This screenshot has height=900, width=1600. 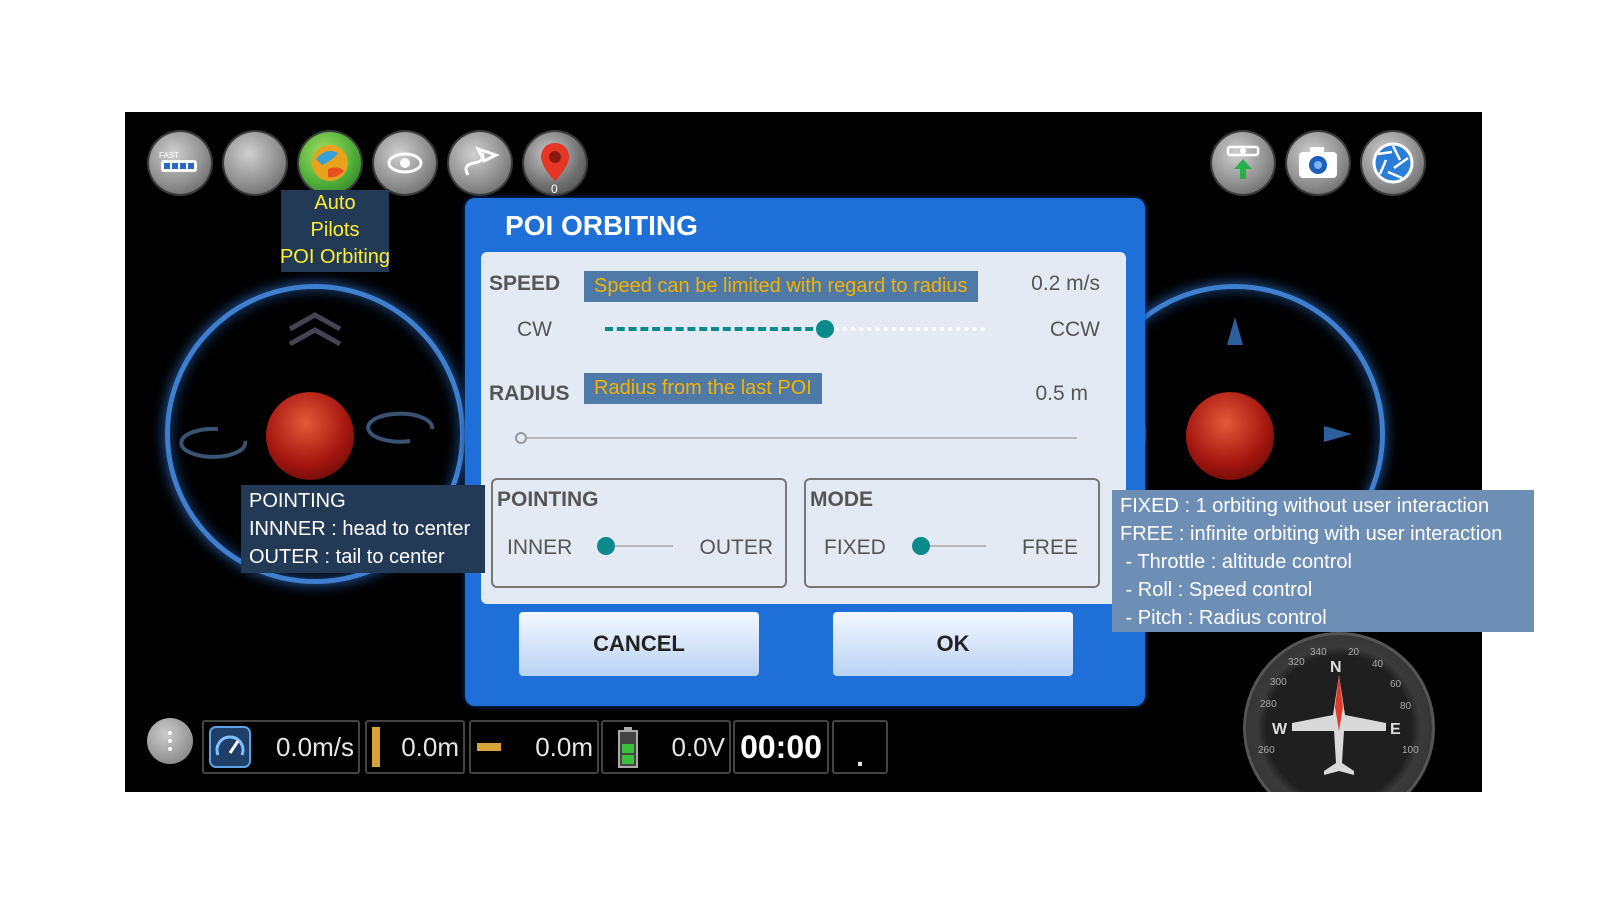 I want to click on mode-toggle-thumb, so click(x=921, y=546).